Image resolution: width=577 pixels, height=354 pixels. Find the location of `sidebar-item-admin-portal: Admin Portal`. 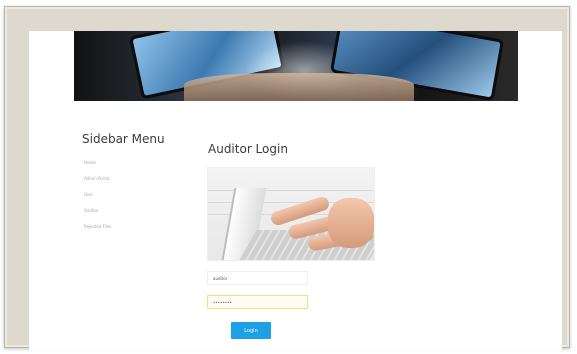

sidebar-item-admin-portal: Admin Portal is located at coordinates (97, 183).